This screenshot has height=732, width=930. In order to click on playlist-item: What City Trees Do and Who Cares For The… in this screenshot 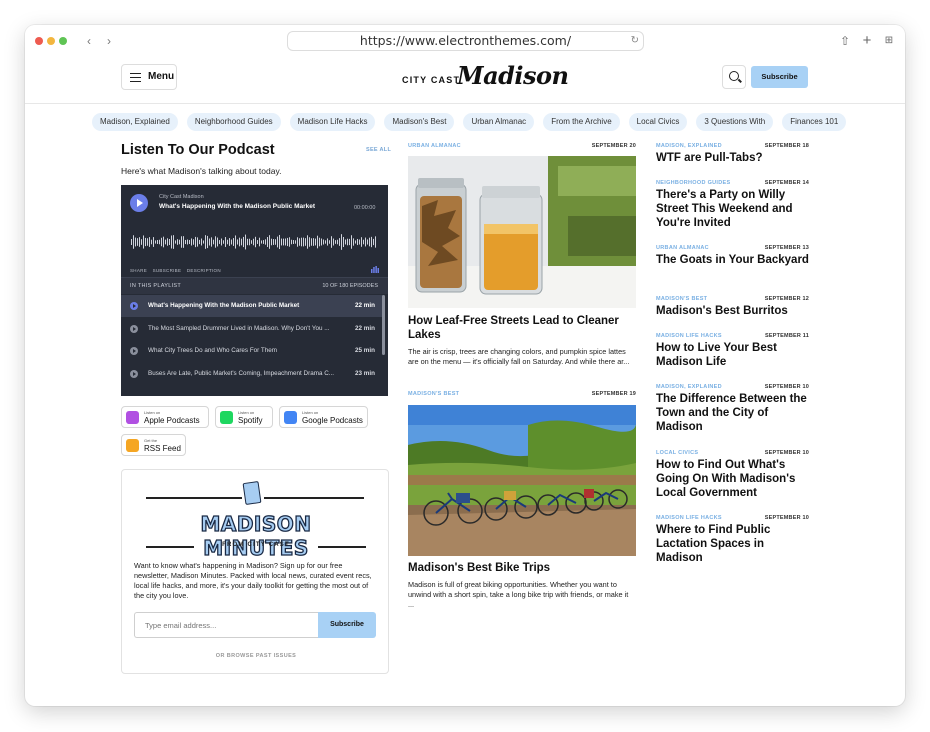, I will do `click(252, 351)`.